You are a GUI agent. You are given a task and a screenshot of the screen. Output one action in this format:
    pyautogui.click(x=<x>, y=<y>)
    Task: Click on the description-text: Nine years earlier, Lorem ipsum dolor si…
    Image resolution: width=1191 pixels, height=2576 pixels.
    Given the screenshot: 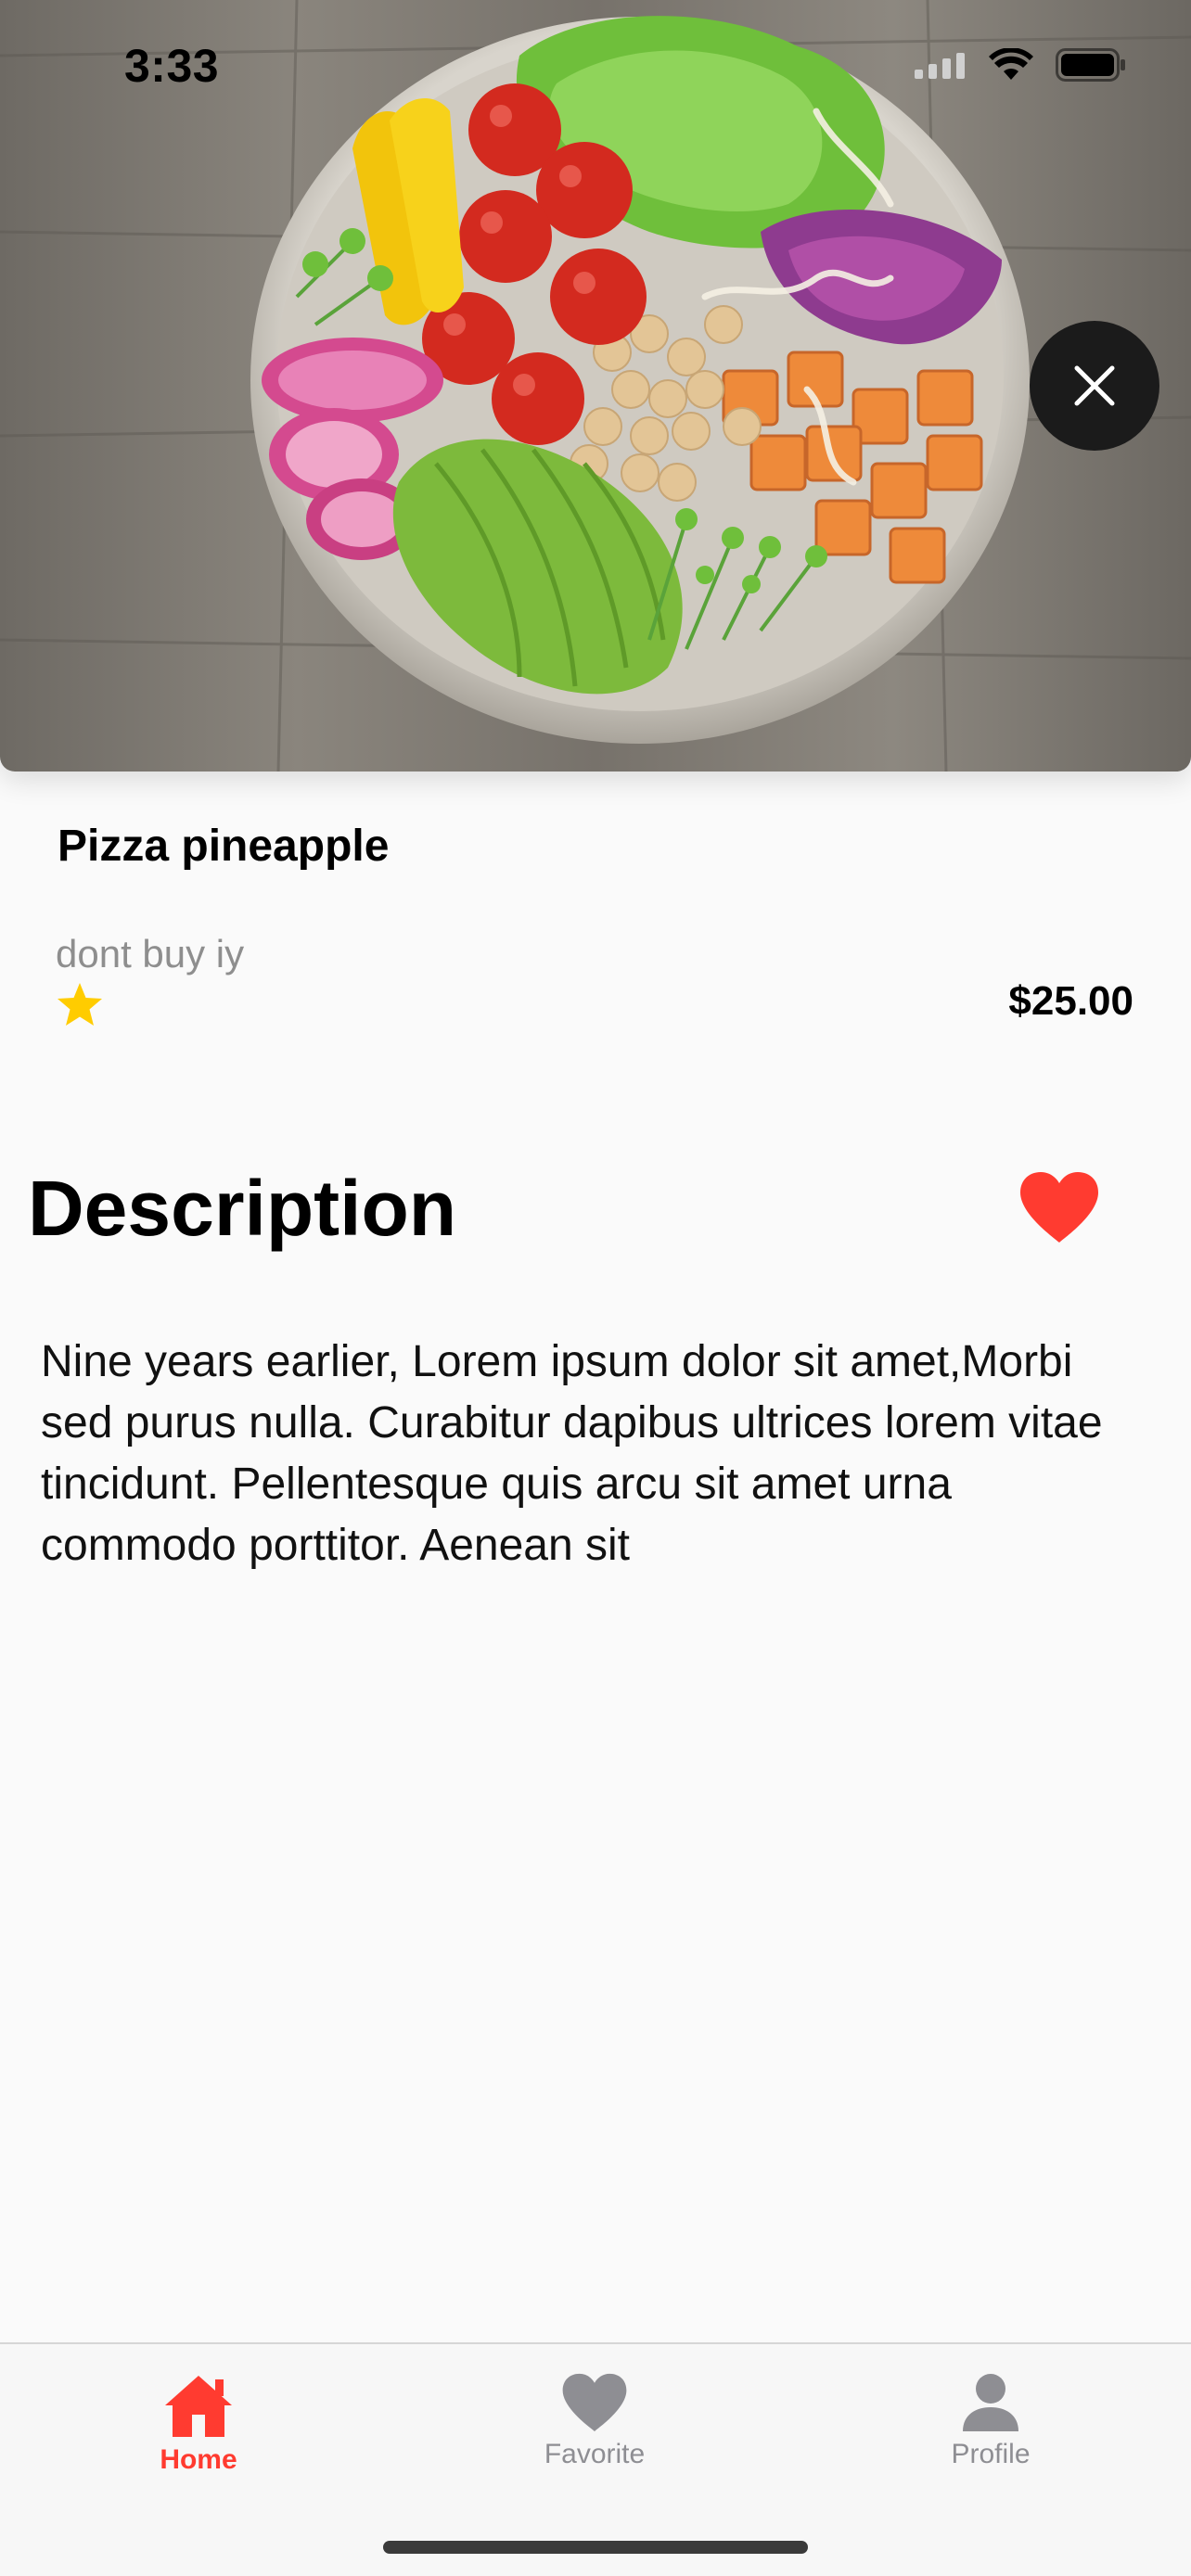 What is the action you would take?
    pyautogui.click(x=572, y=1453)
    